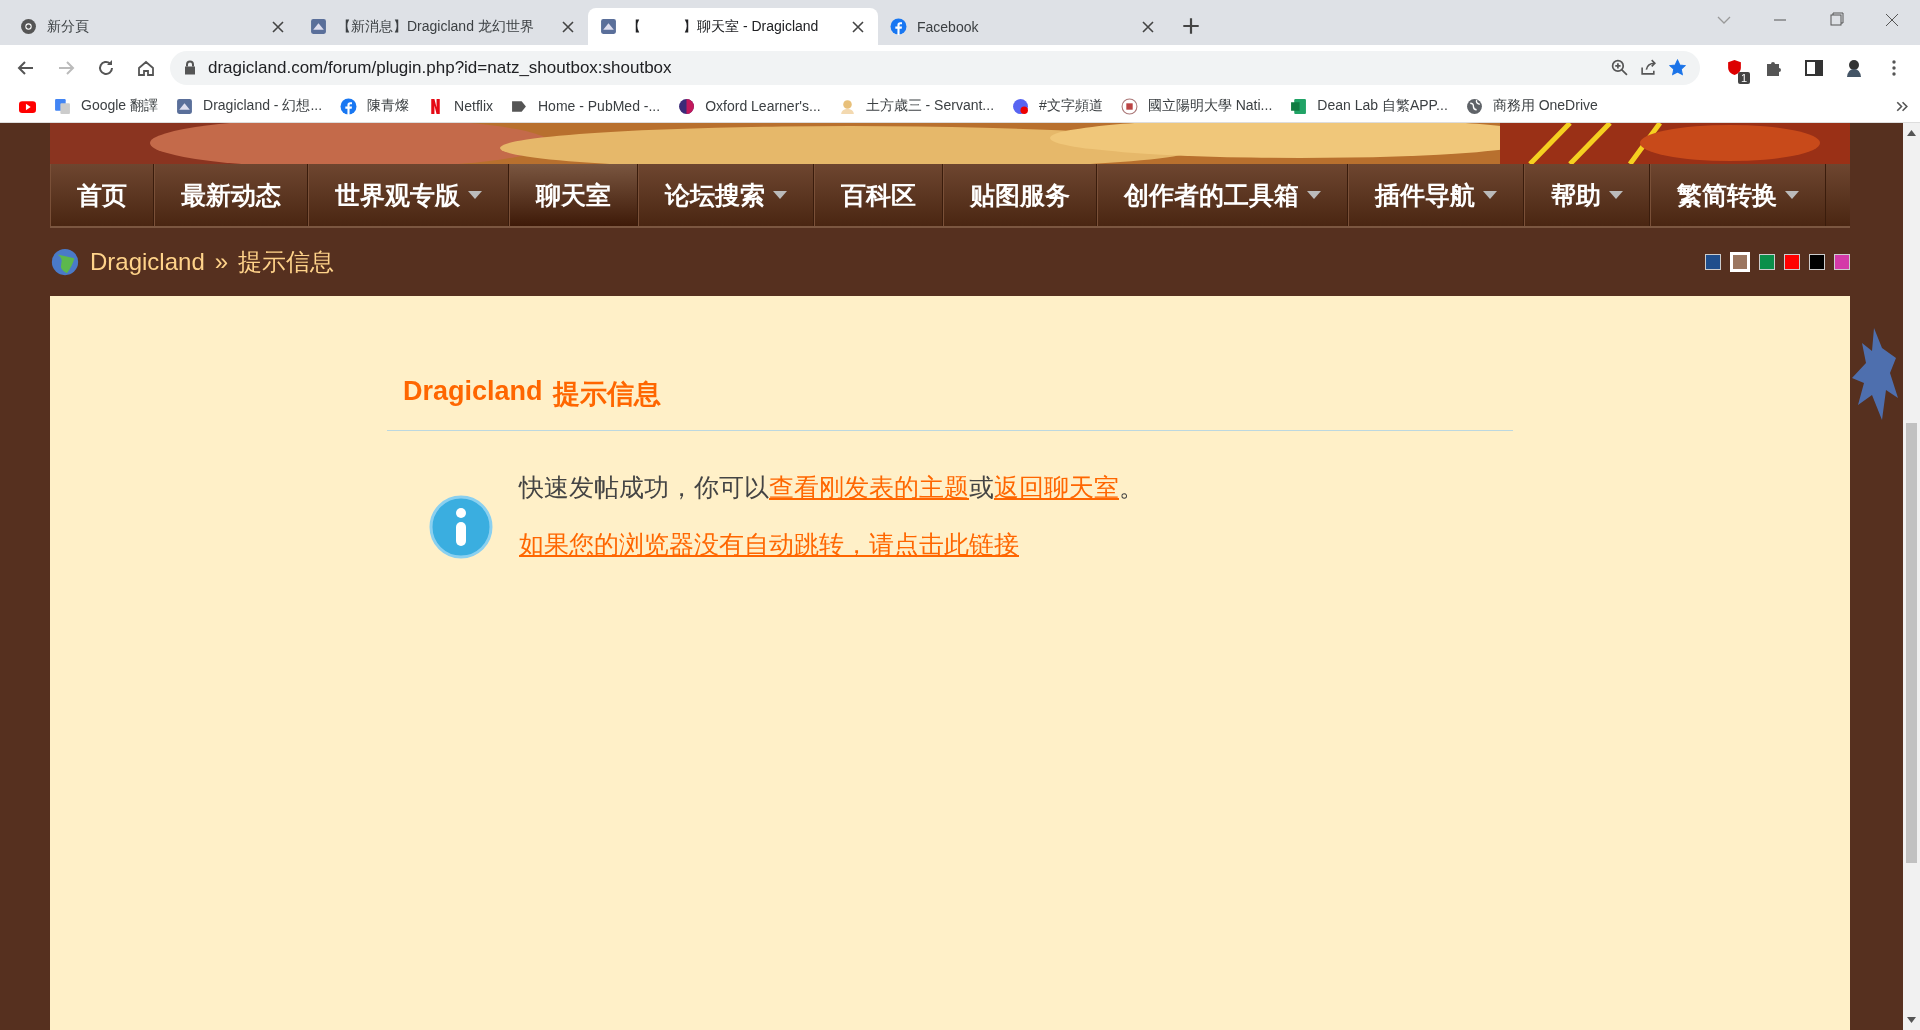 The image size is (1920, 1030). What do you see at coordinates (62, 106) in the screenshot?
I see `translate-icon` at bounding box center [62, 106].